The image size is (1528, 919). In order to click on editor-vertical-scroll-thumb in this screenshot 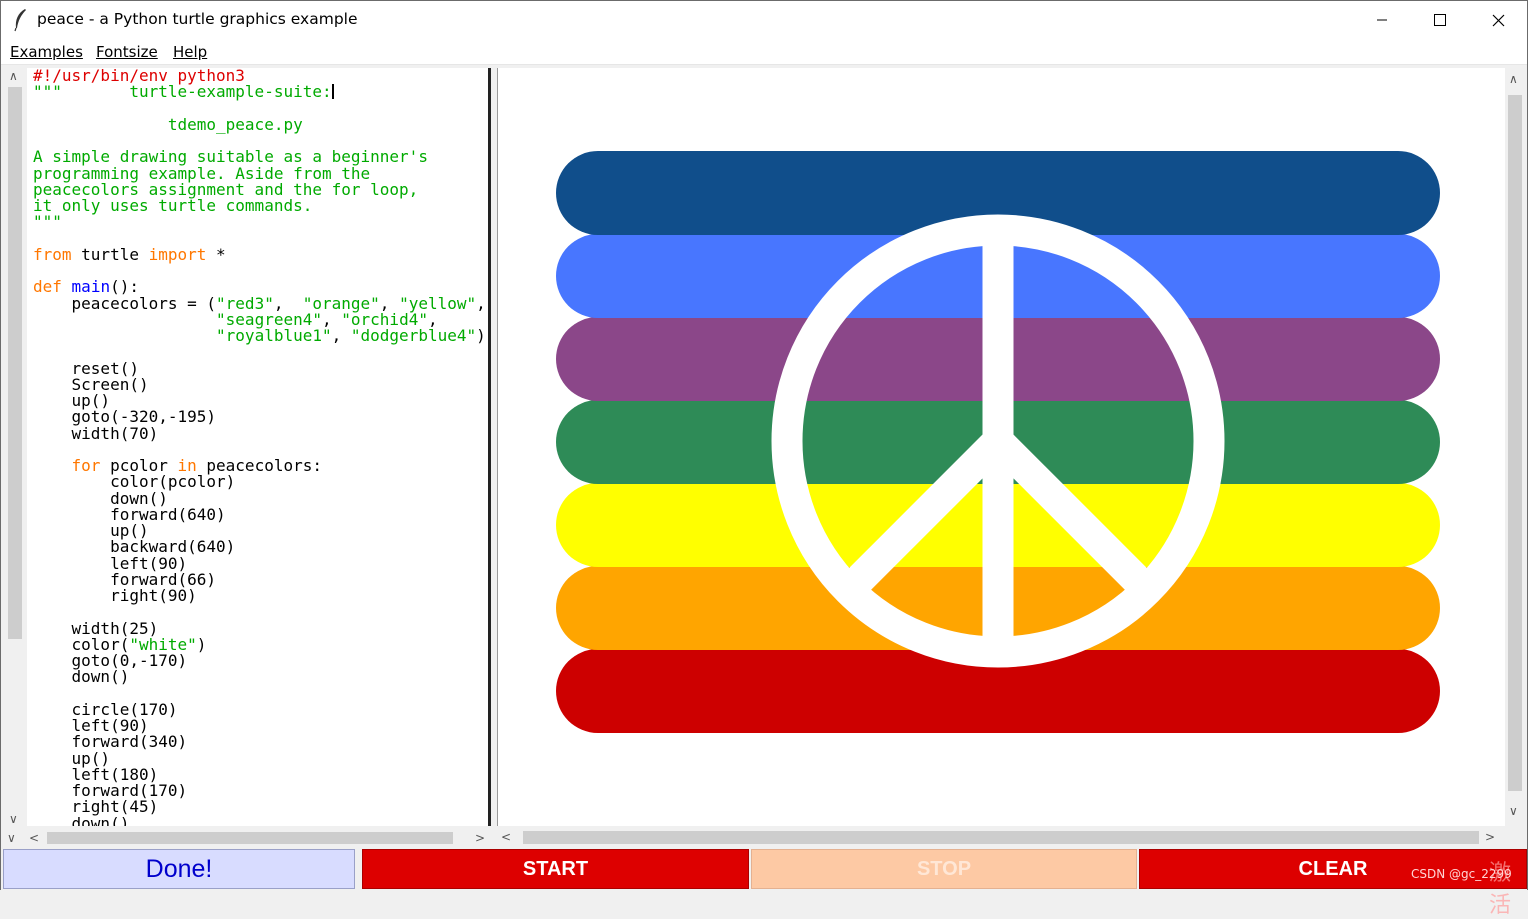, I will do `click(15, 363)`.